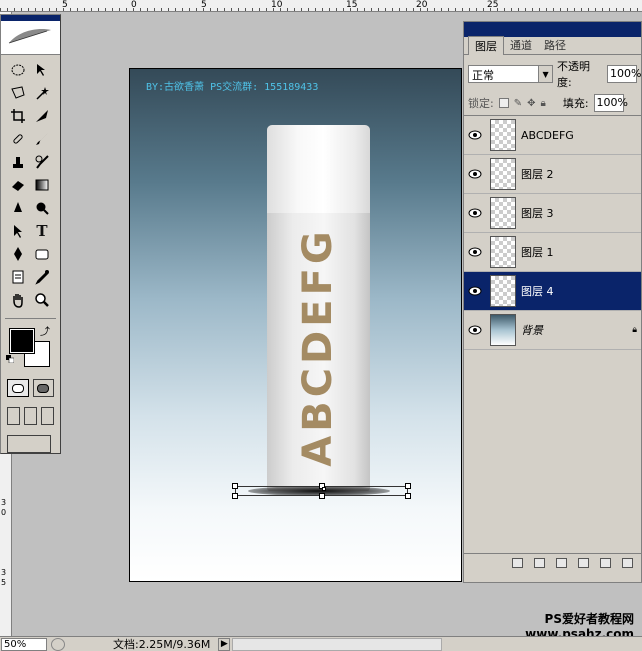 The height and width of the screenshot is (651, 642). I want to click on toolbox-titlebar, so click(30, 18).